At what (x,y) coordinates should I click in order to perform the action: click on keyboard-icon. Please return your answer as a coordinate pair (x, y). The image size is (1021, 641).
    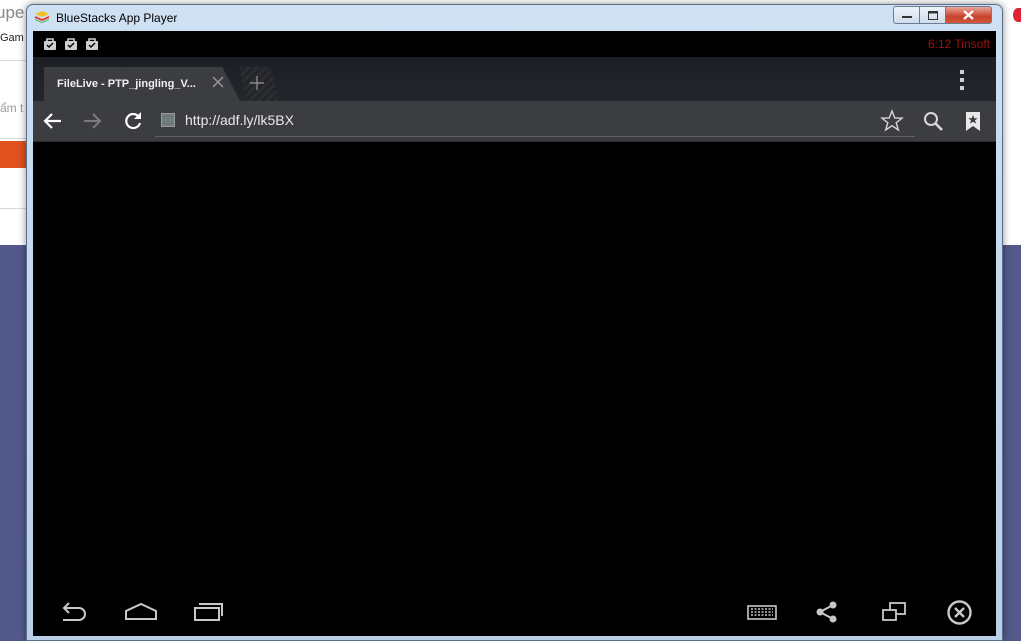
    Looking at the image, I should click on (762, 612).